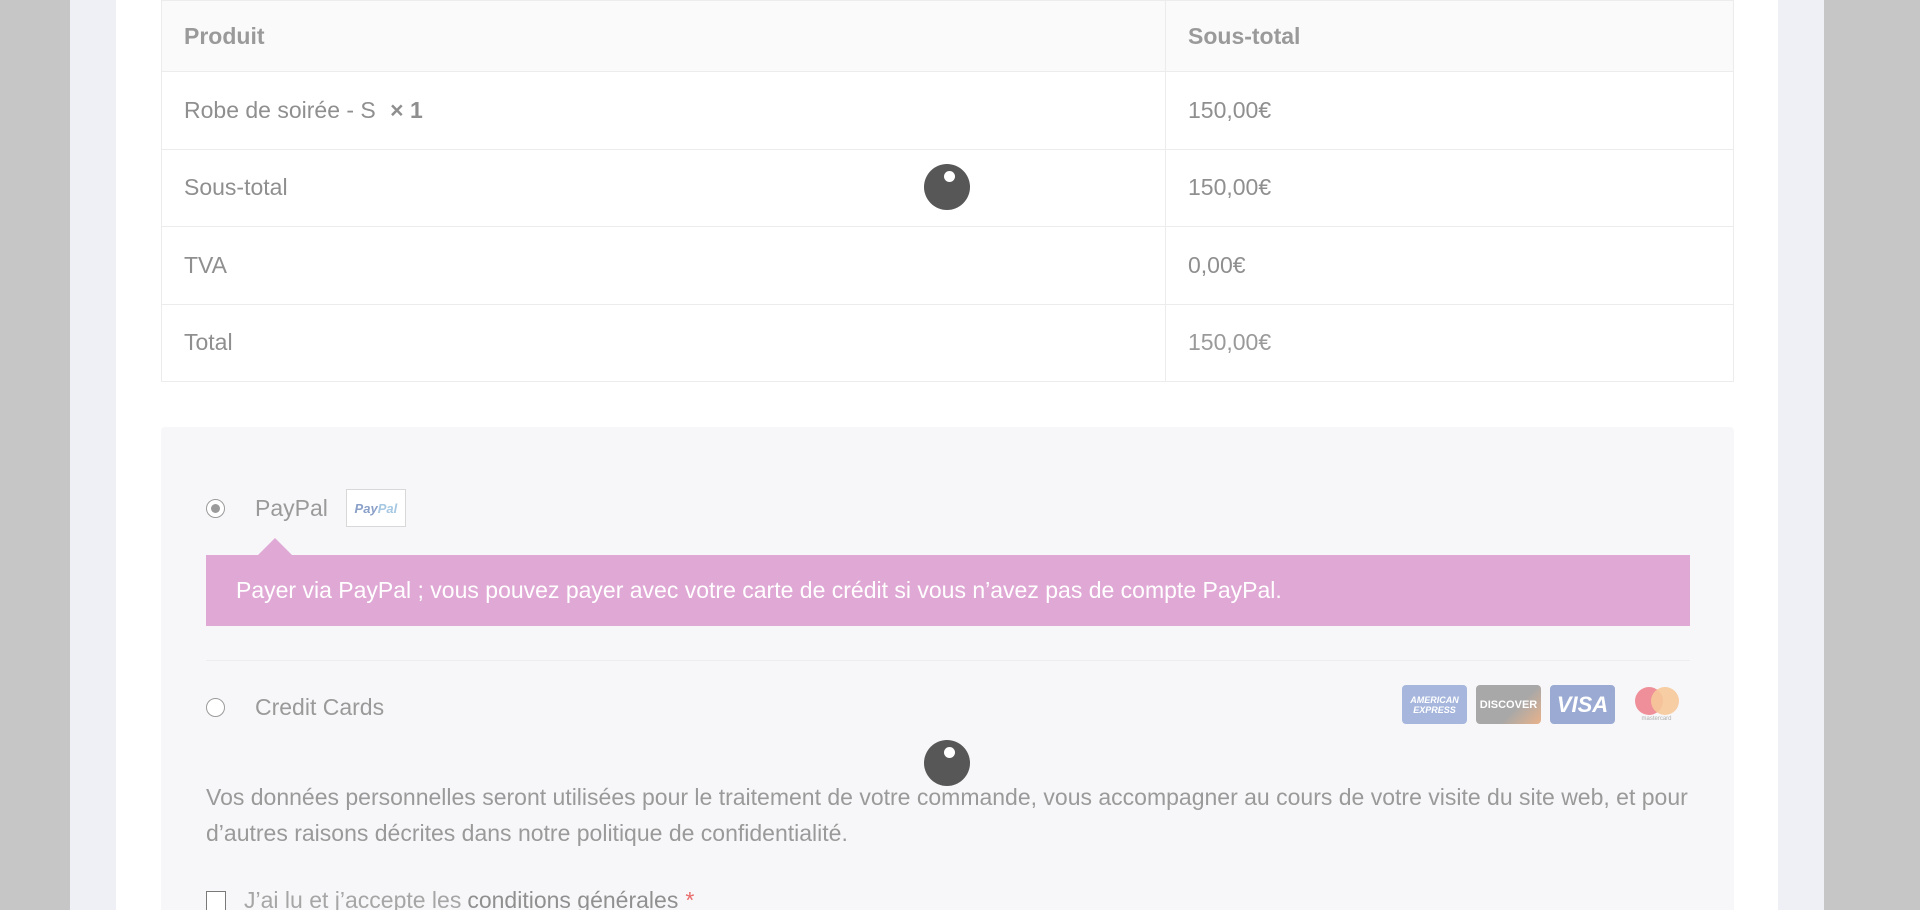  I want to click on payment-method-paypal: PayPal Pay Pal, so click(306, 508).